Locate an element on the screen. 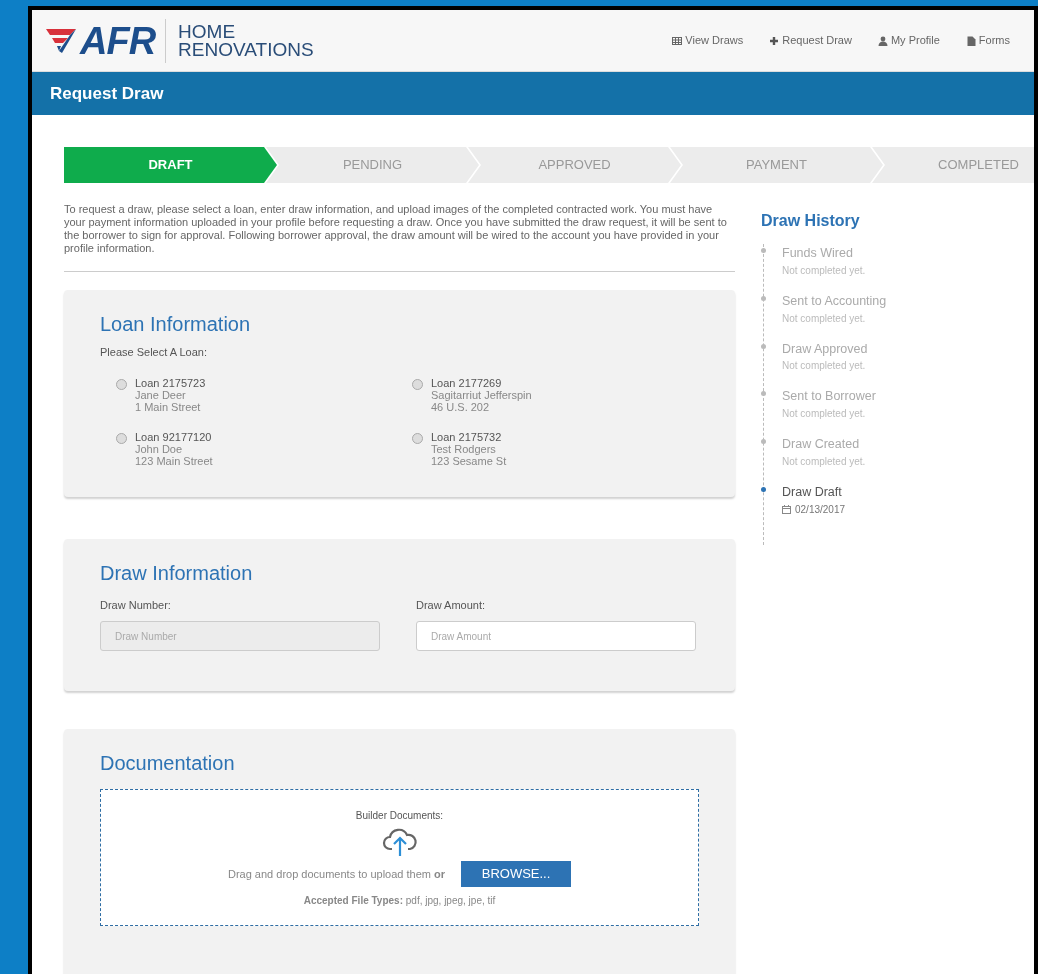 The width and height of the screenshot is (1038, 974). event-title: Sent to Borrower is located at coordinates (829, 397).